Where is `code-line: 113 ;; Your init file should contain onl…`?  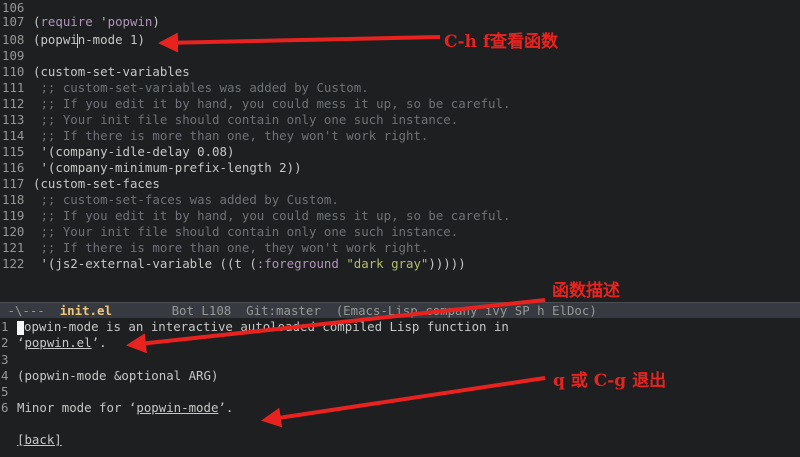
code-line: 113 ;; Your init file should contain onl… is located at coordinates (229, 120).